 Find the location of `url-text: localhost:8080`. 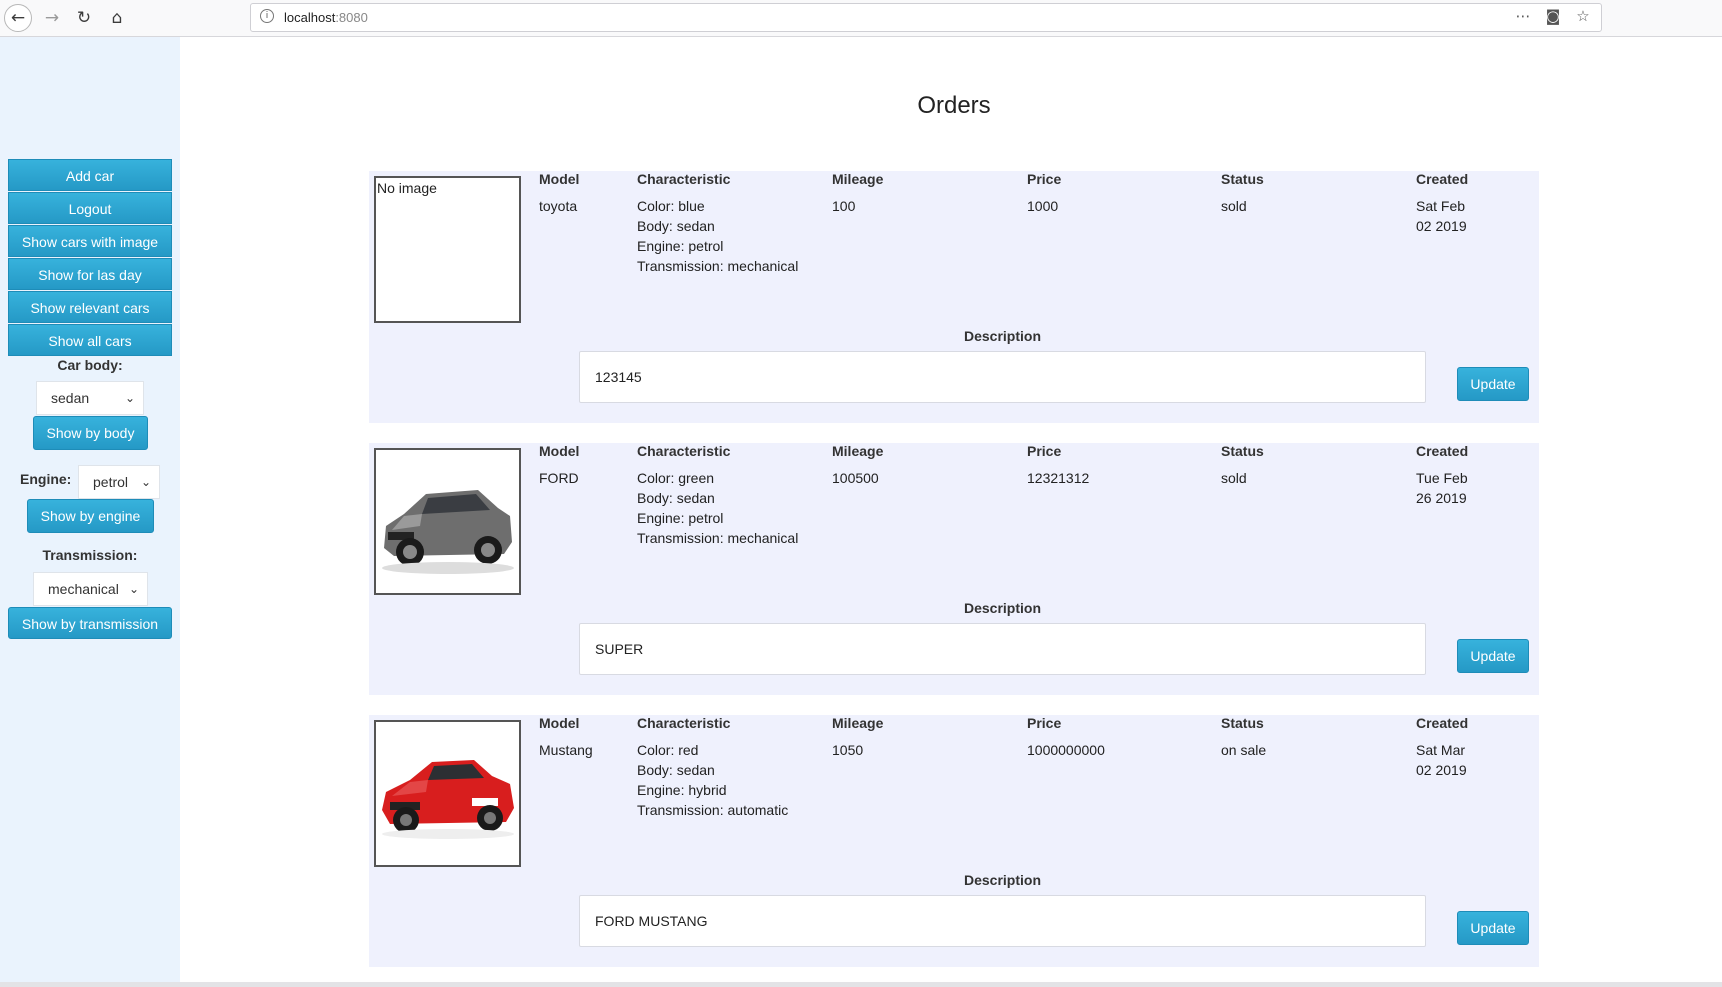

url-text: localhost:8080 is located at coordinates (326, 17).